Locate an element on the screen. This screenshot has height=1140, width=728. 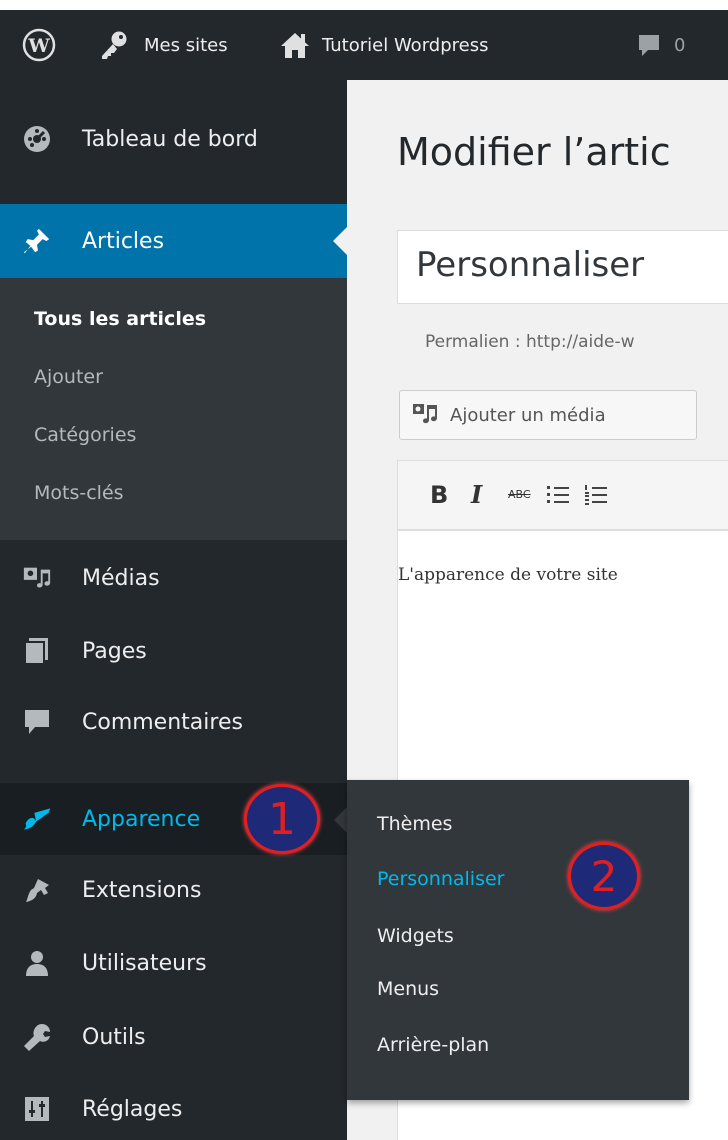
site-name-menu: Tutoriel Wordpress is located at coordinates (384, 45).